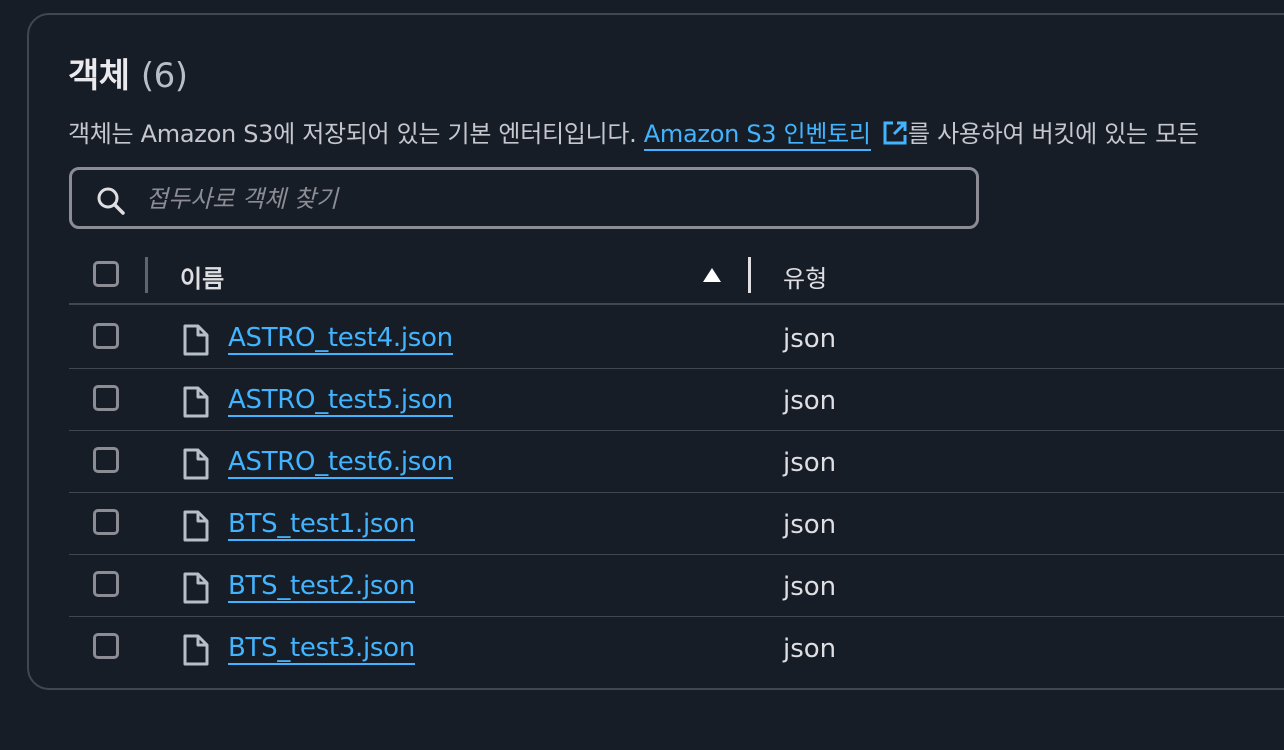 This screenshot has width=1284, height=750. What do you see at coordinates (1053, 134) in the screenshot?
I see `description-text-after: 를 사용하여 버킷에 있는 모든` at bounding box center [1053, 134].